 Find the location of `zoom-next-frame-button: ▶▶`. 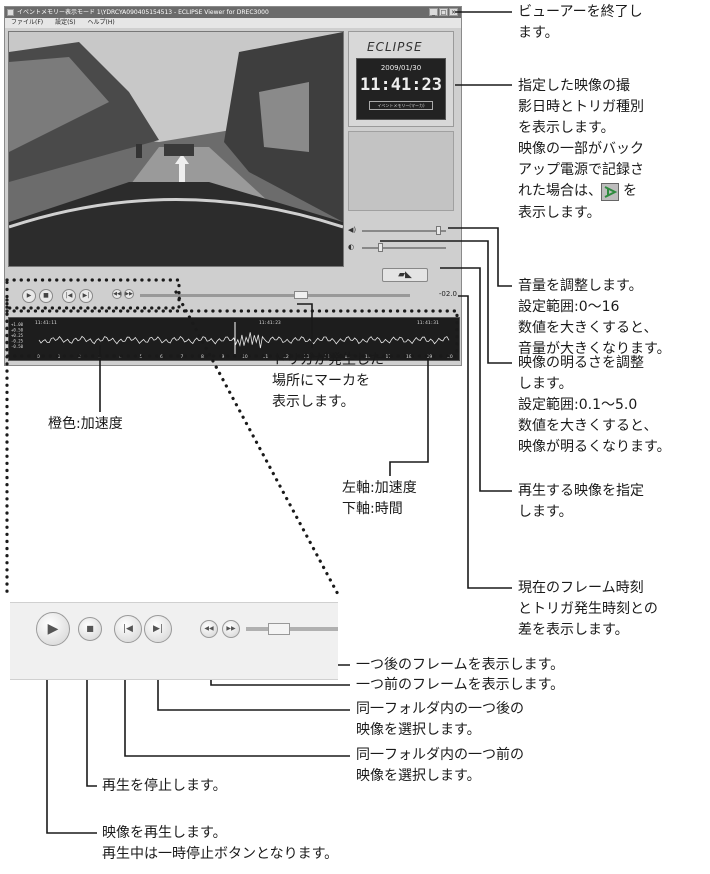

zoom-next-frame-button: ▶▶ is located at coordinates (231, 629).